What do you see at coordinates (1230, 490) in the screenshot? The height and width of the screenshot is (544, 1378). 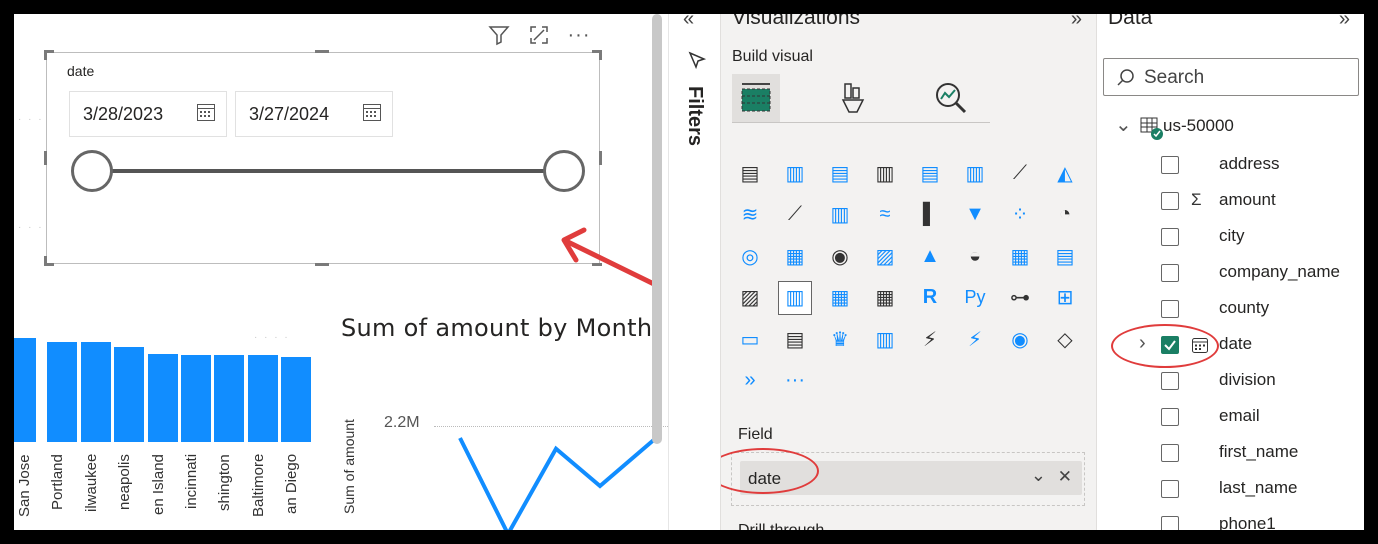 I see `field-row: last_name` at bounding box center [1230, 490].